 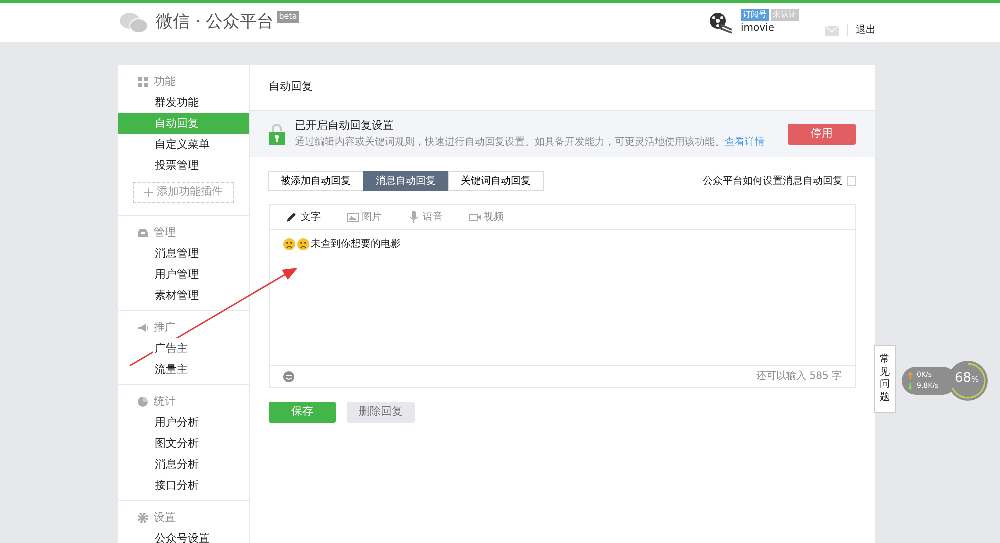 I want to click on character-counter: 还可以输入 585 字, so click(x=799, y=377).